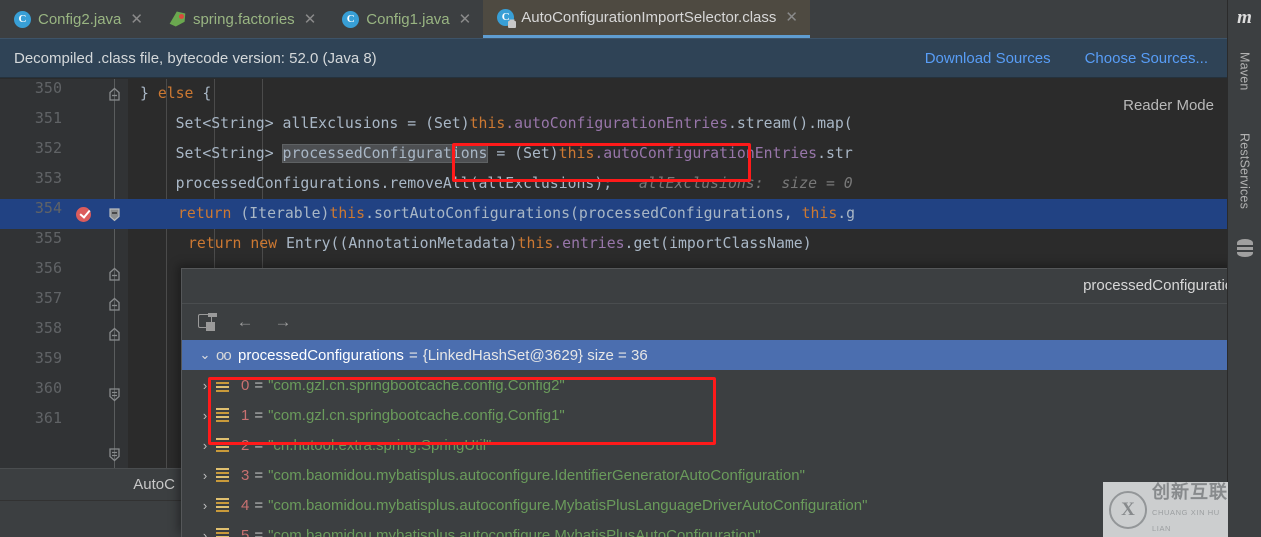 Image resolution: width=1261 pixels, height=537 pixels. What do you see at coordinates (380, 445) in the screenshot?
I see `item-value: "cn.hutool.extra.spring.SpringUtil"` at bounding box center [380, 445].